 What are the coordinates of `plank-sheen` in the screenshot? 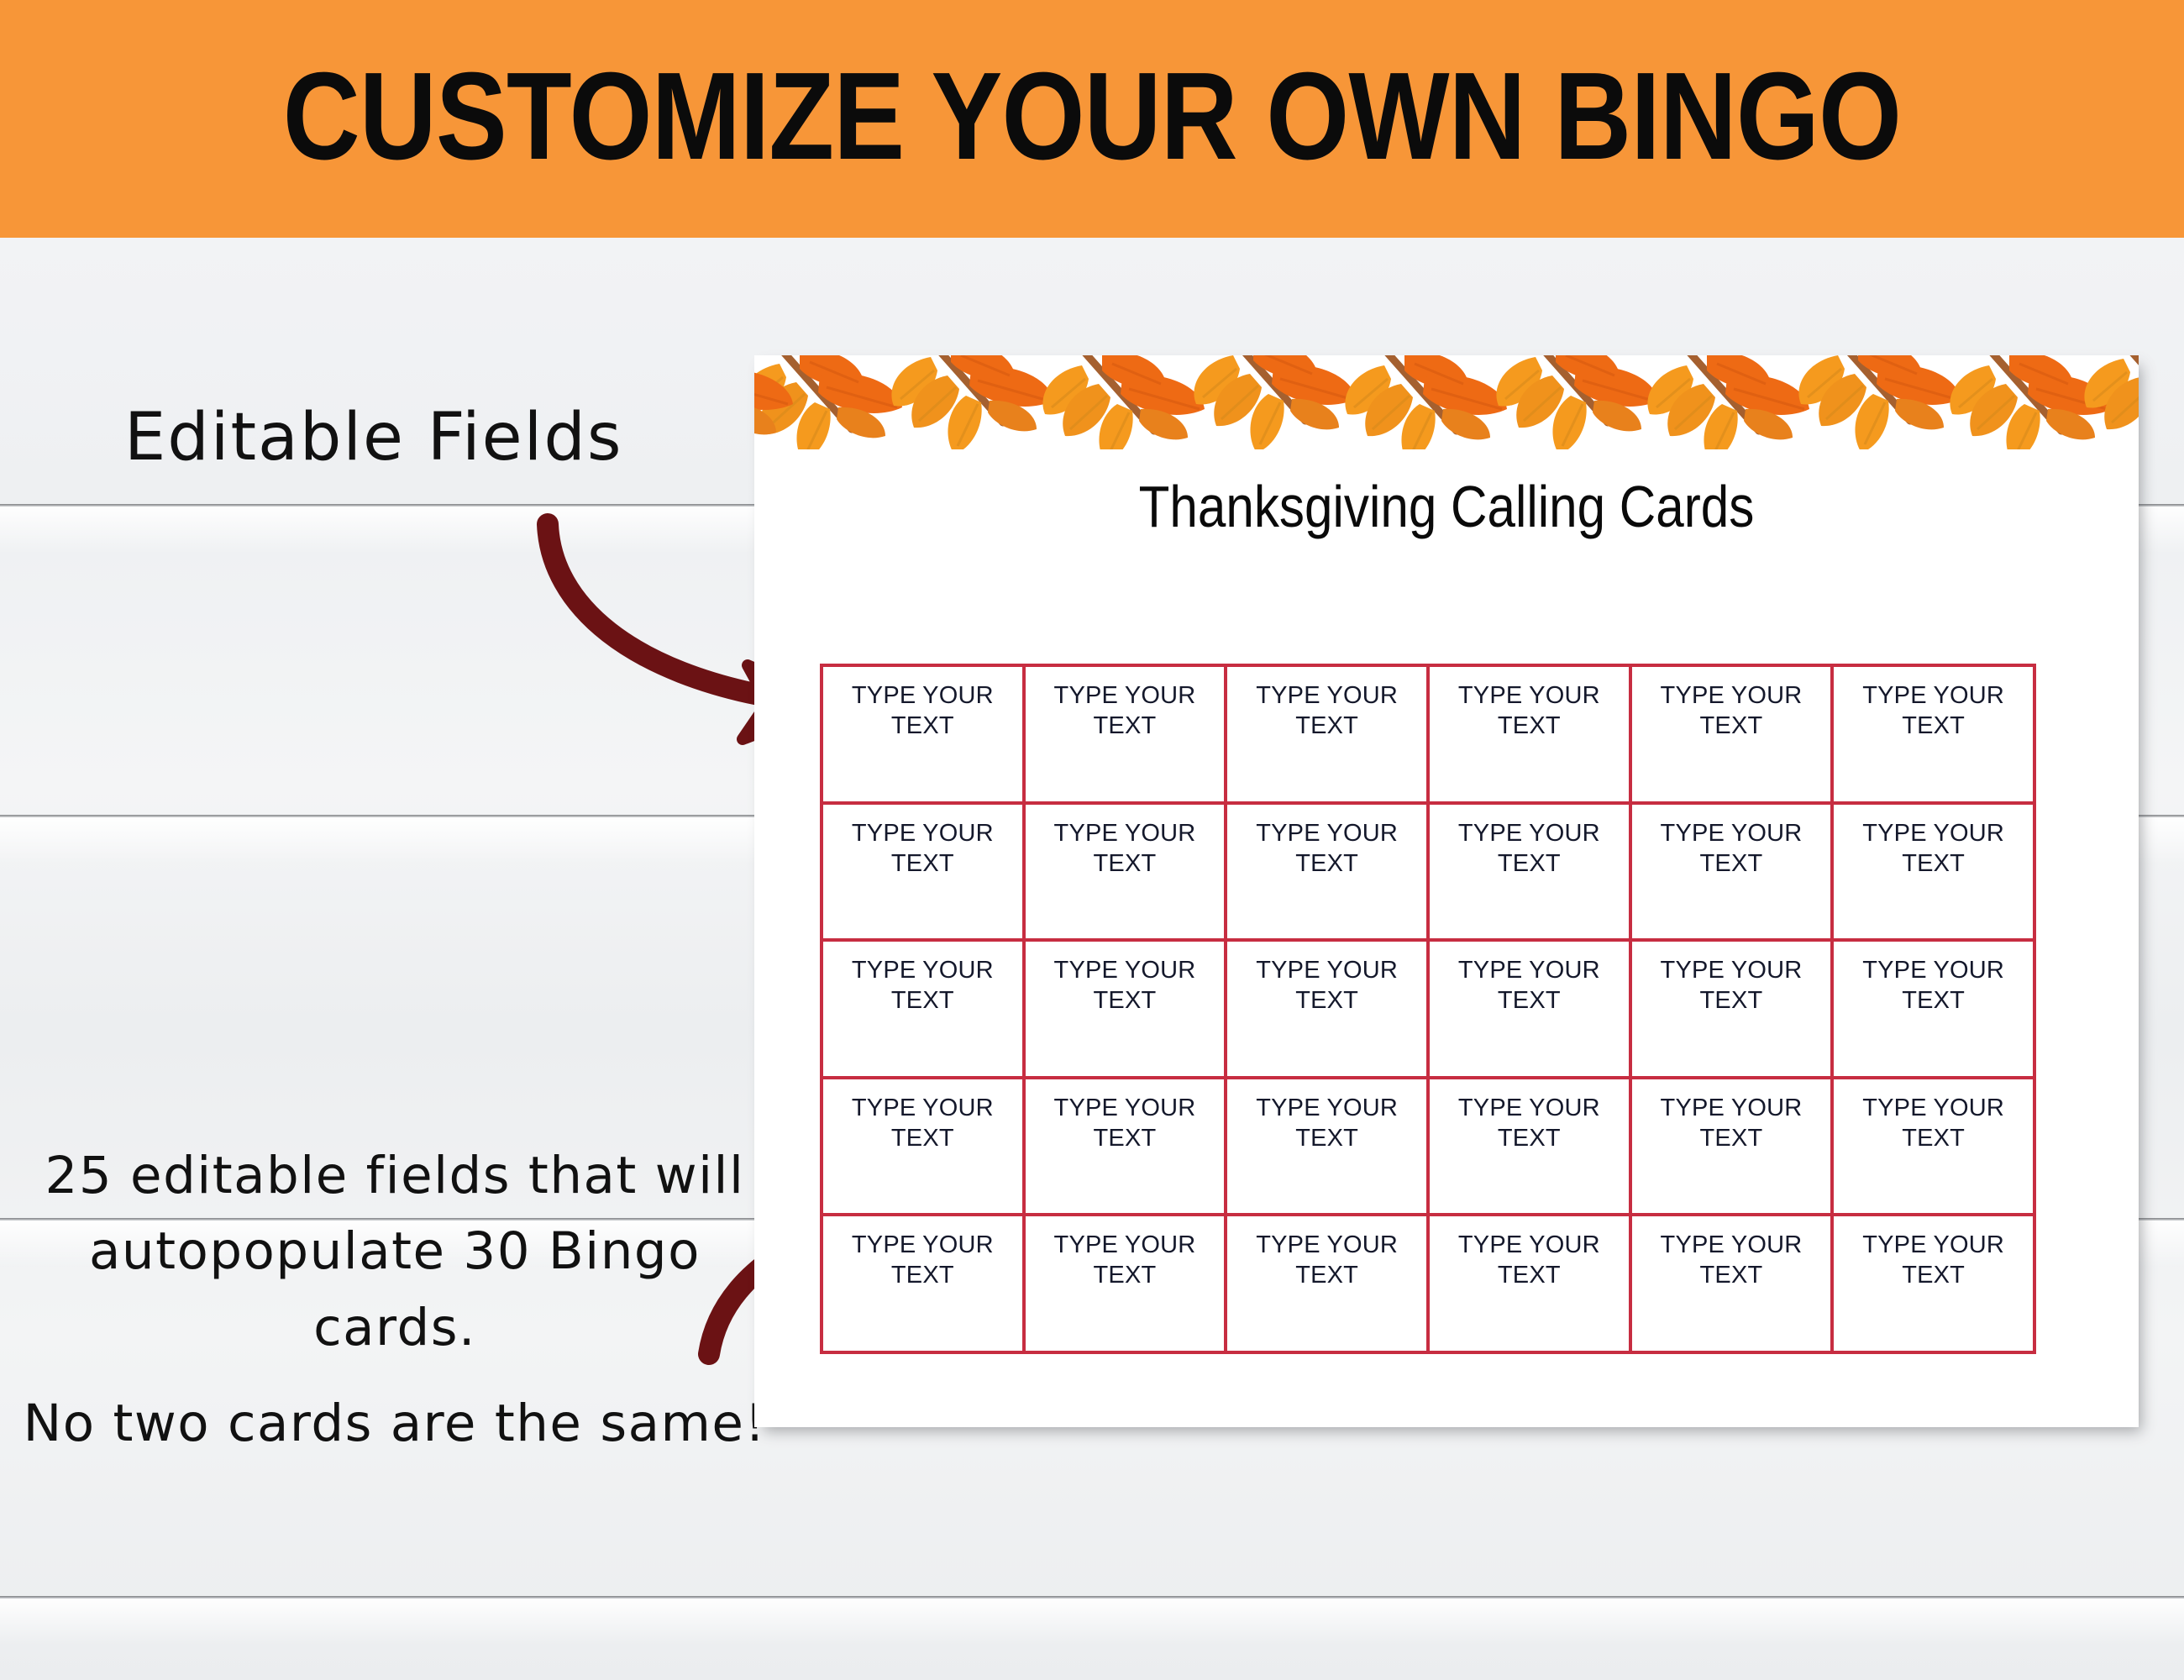 It's located at (1092, 1622).